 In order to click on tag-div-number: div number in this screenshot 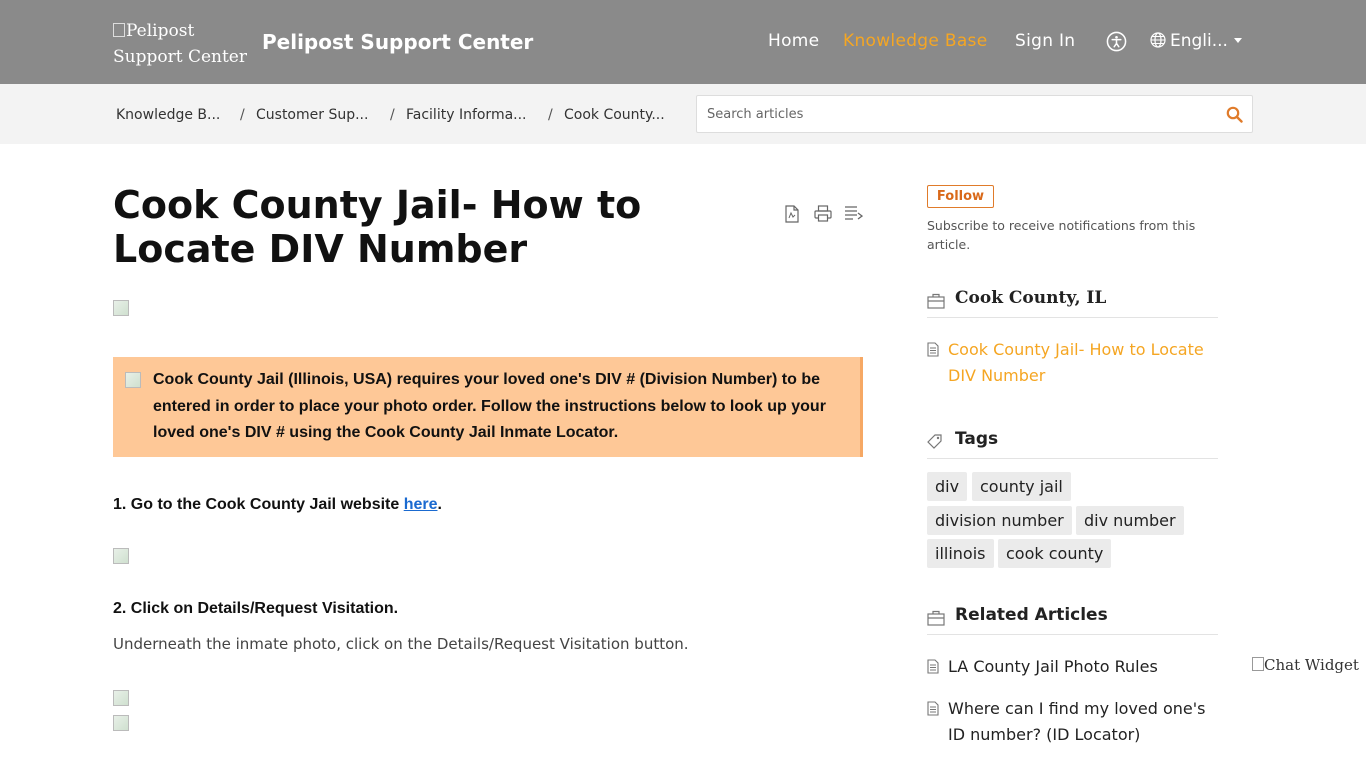, I will do `click(1130, 520)`.